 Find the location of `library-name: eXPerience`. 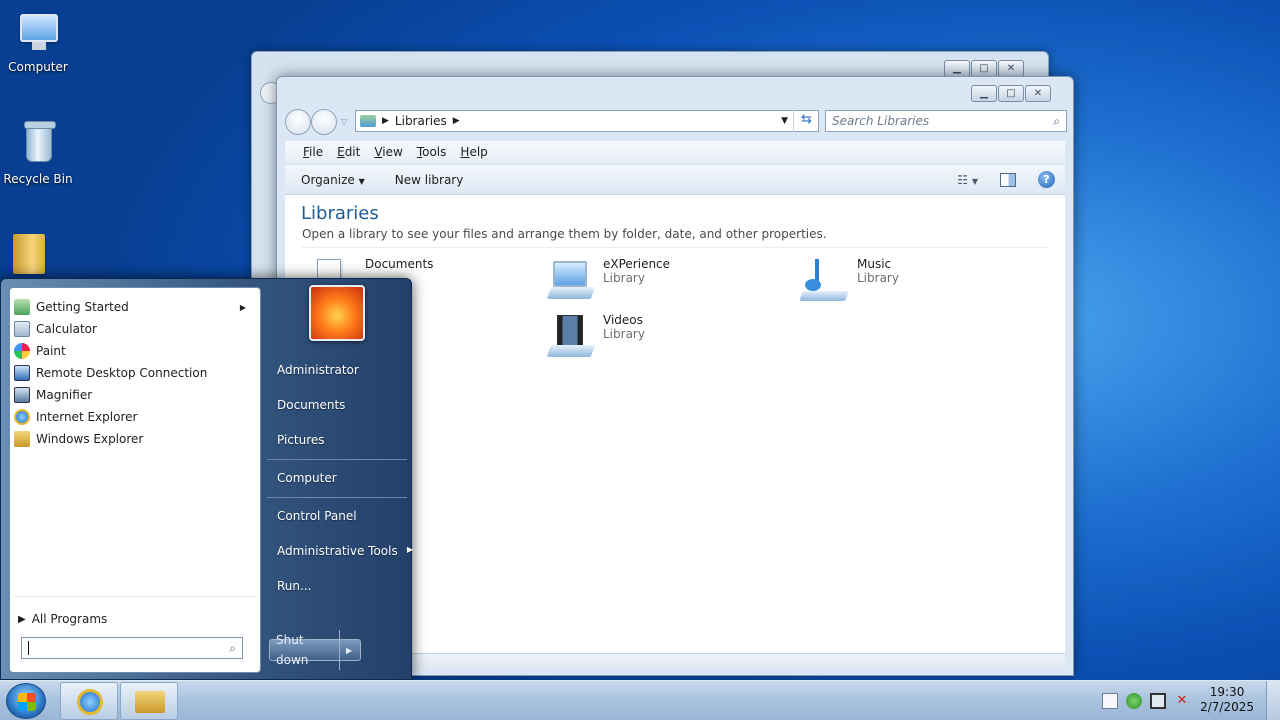

library-name: eXPerience is located at coordinates (637, 264).